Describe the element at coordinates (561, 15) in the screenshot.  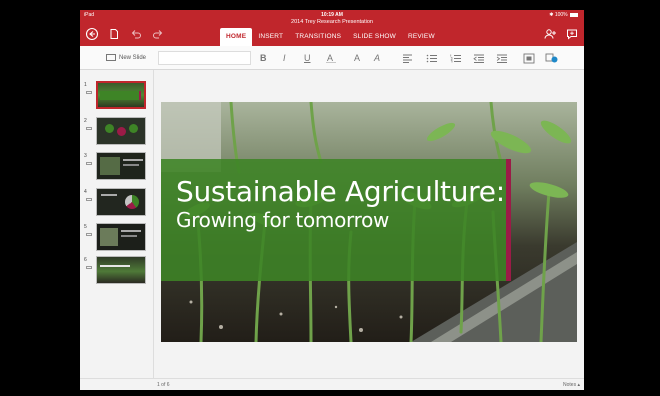
I see `battery-percent: 100%` at that location.